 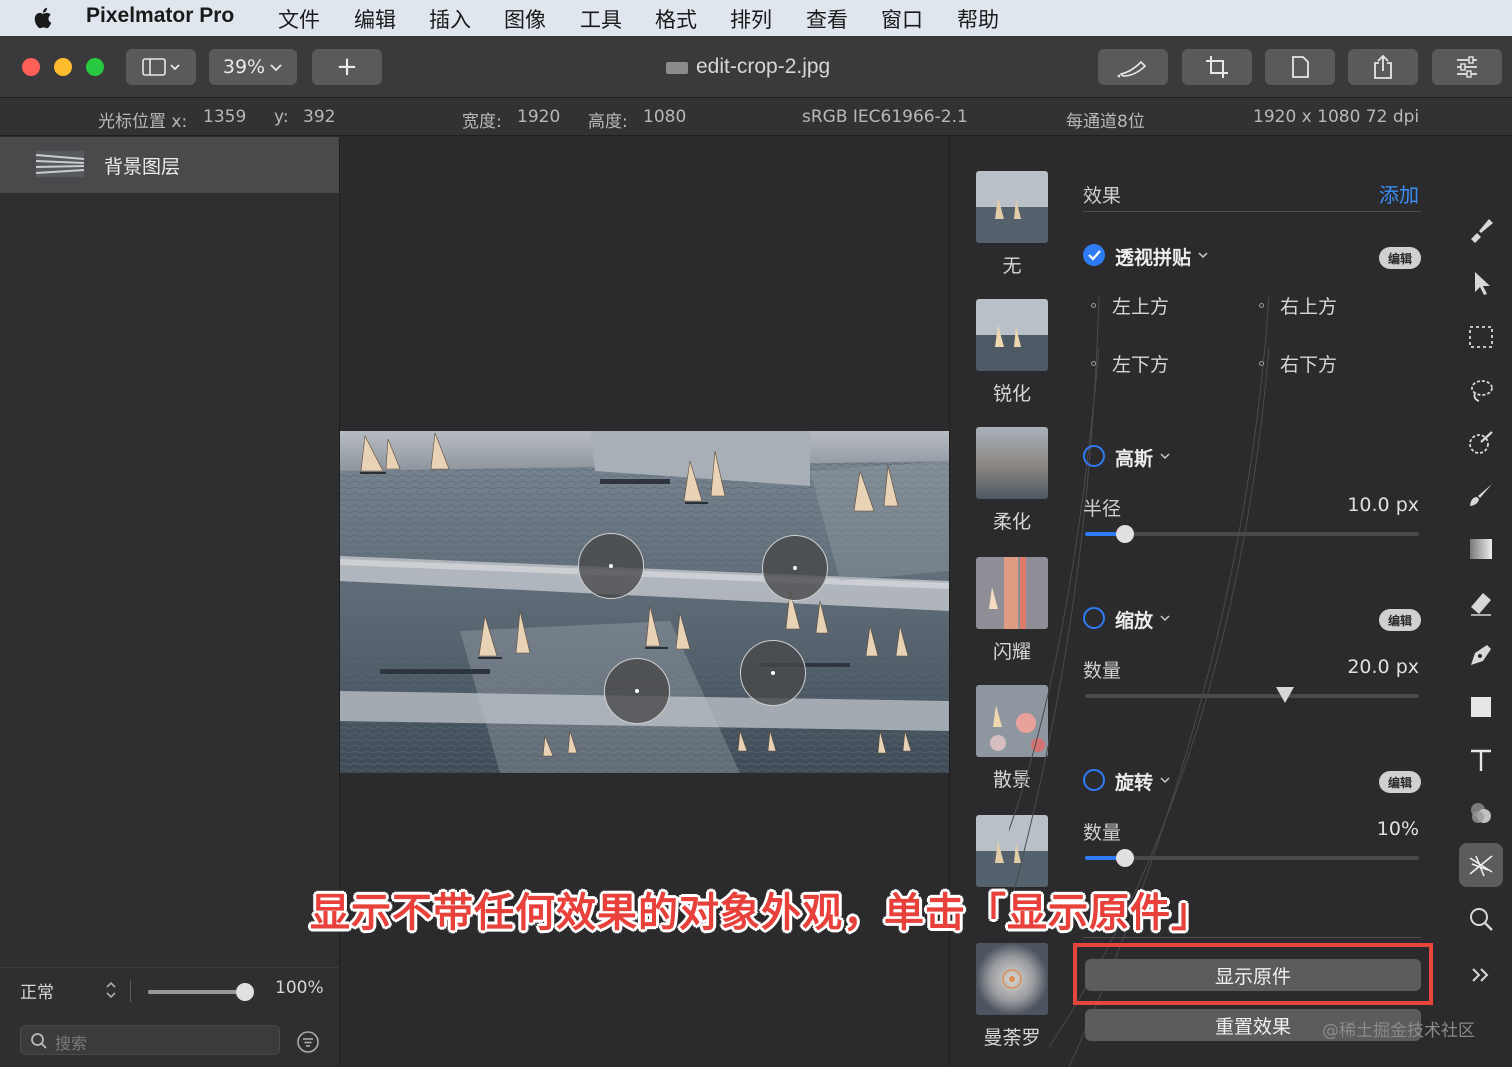 What do you see at coordinates (1134, 457) in the screenshot?
I see `effect-name-gaussian: 高斯` at bounding box center [1134, 457].